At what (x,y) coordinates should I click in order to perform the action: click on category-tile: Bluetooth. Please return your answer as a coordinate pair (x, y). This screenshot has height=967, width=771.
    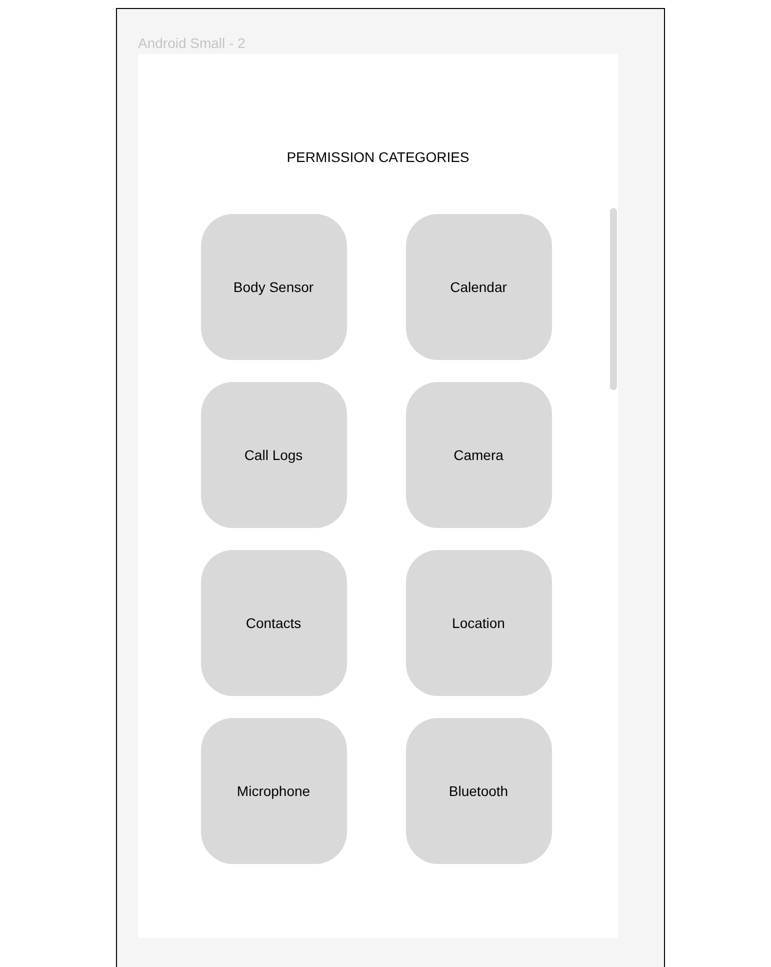
    Looking at the image, I should click on (479, 791).